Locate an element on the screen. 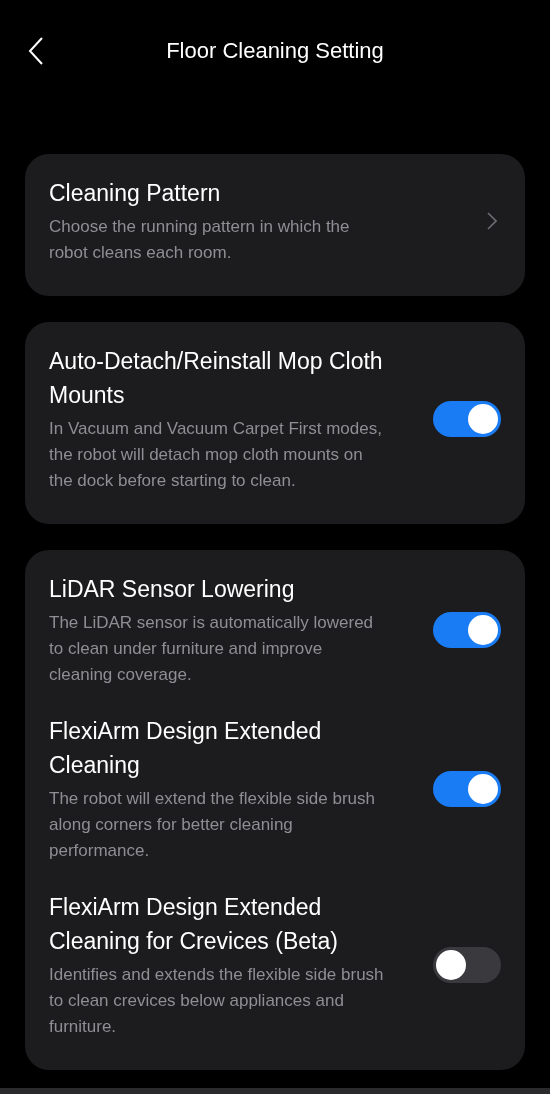 The width and height of the screenshot is (550, 1094). setting-title: FlexiArm Design Extended Cleaning is located at coordinates (186, 748).